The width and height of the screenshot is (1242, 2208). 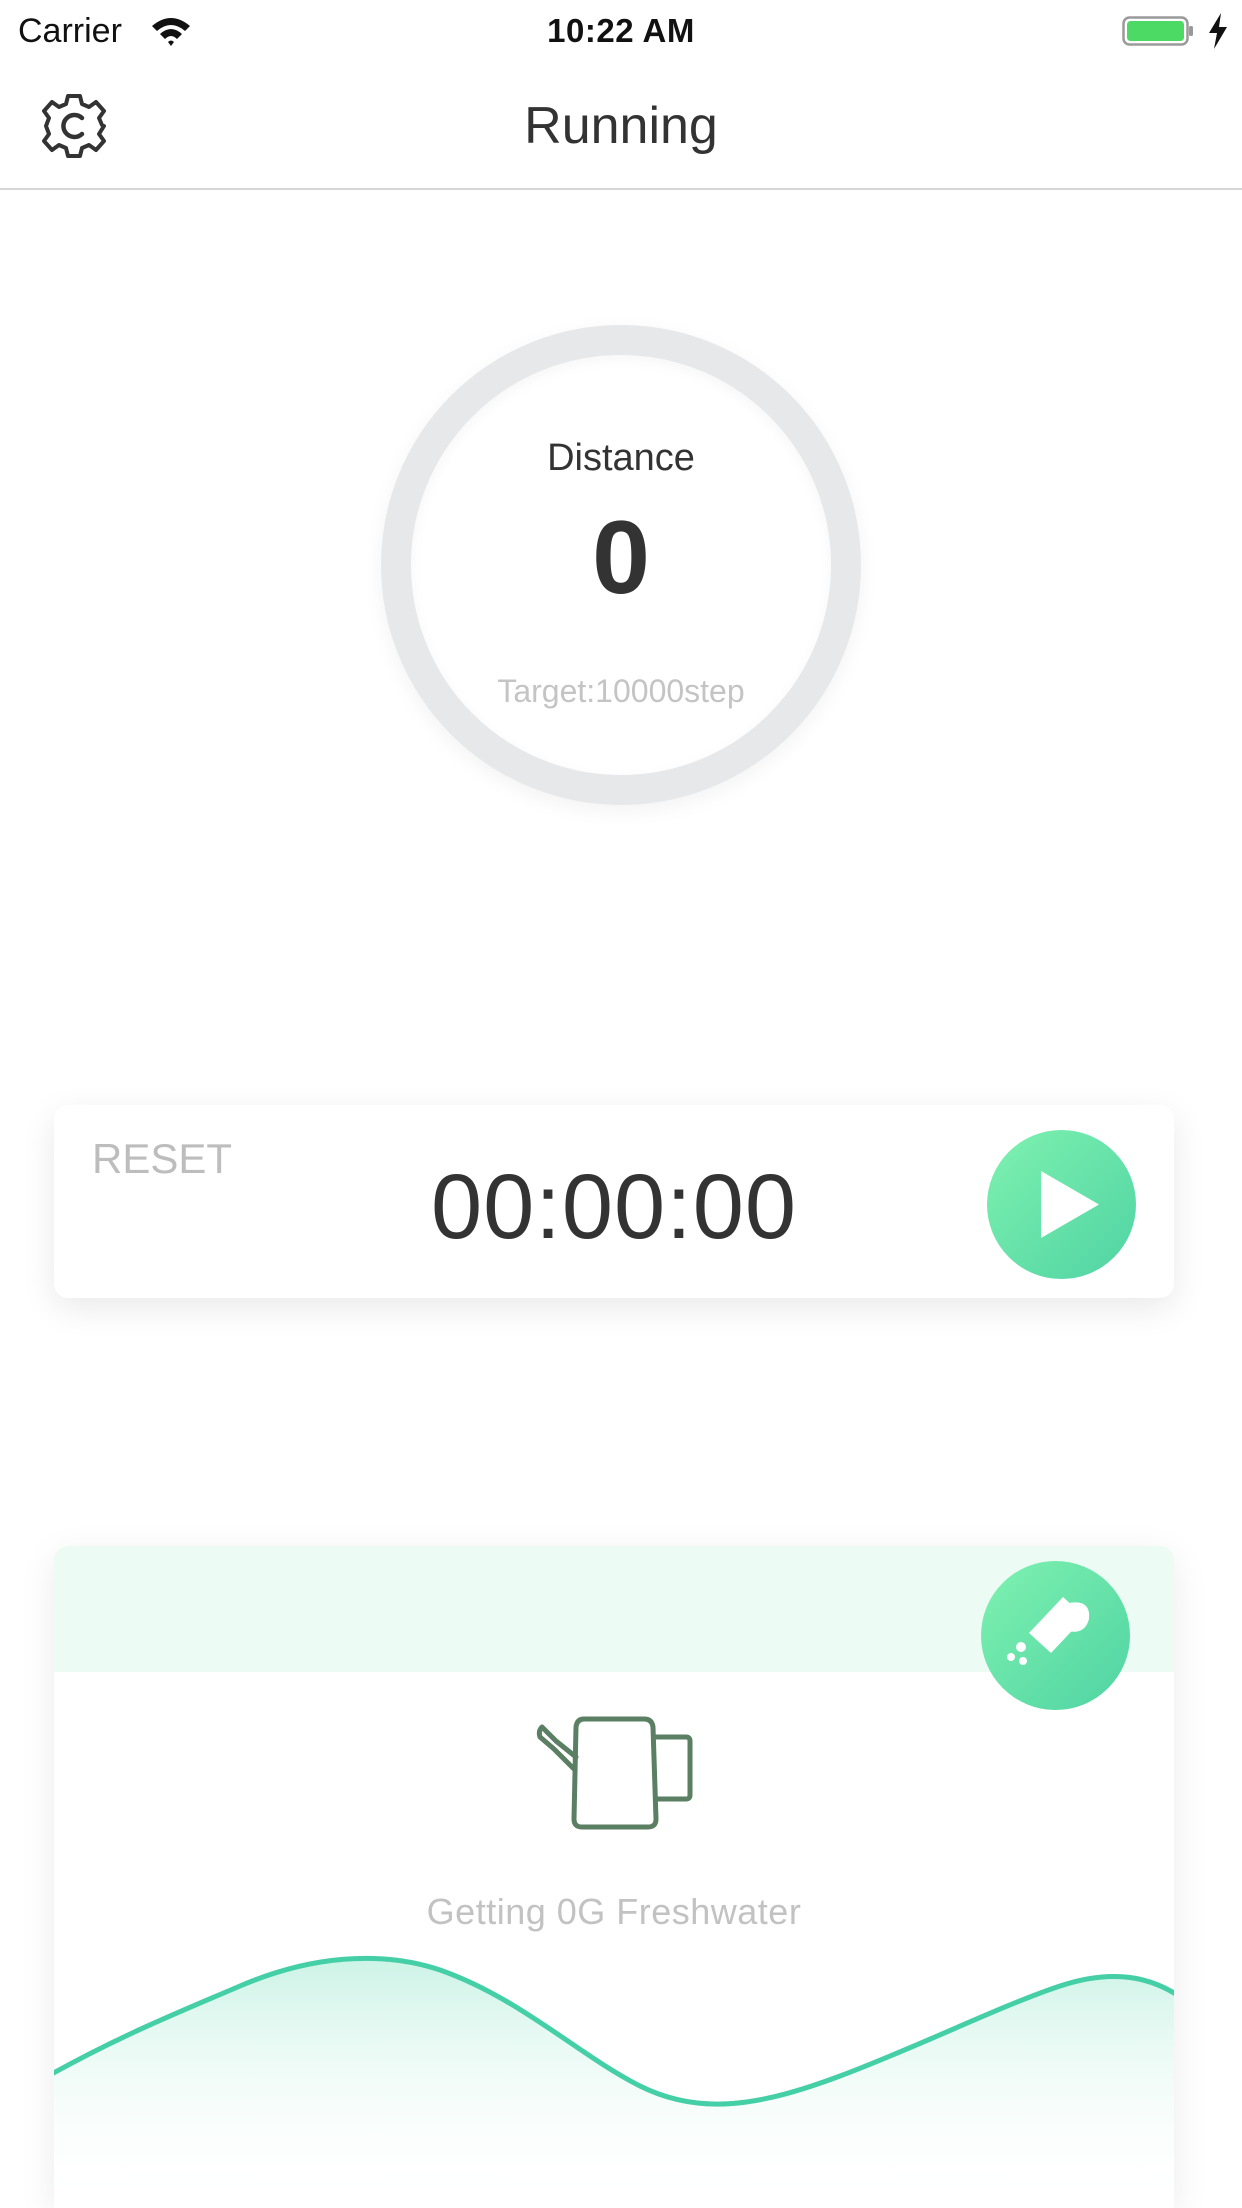 I want to click on watering-can-icon, so click(x=614, y=1773).